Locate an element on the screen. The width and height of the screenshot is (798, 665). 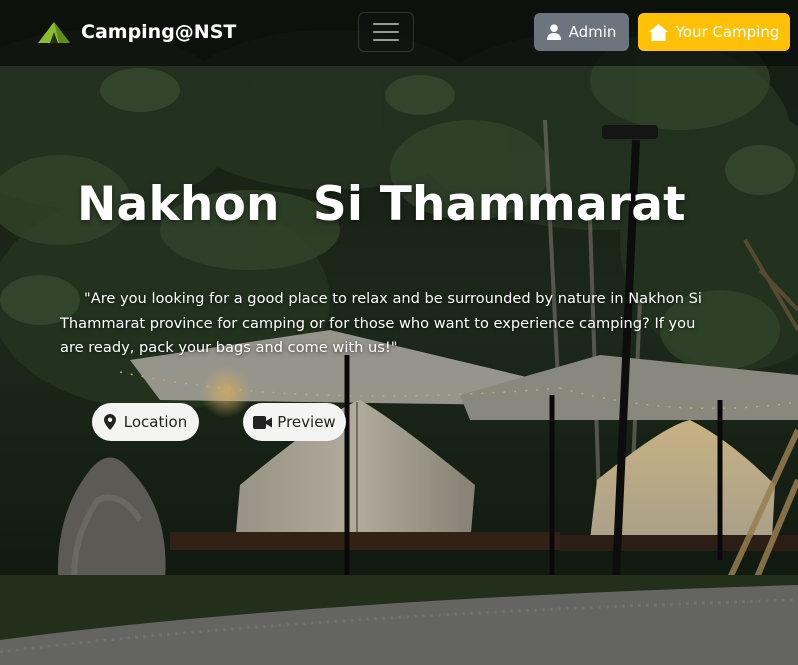
home-icon is located at coordinates (658, 32).